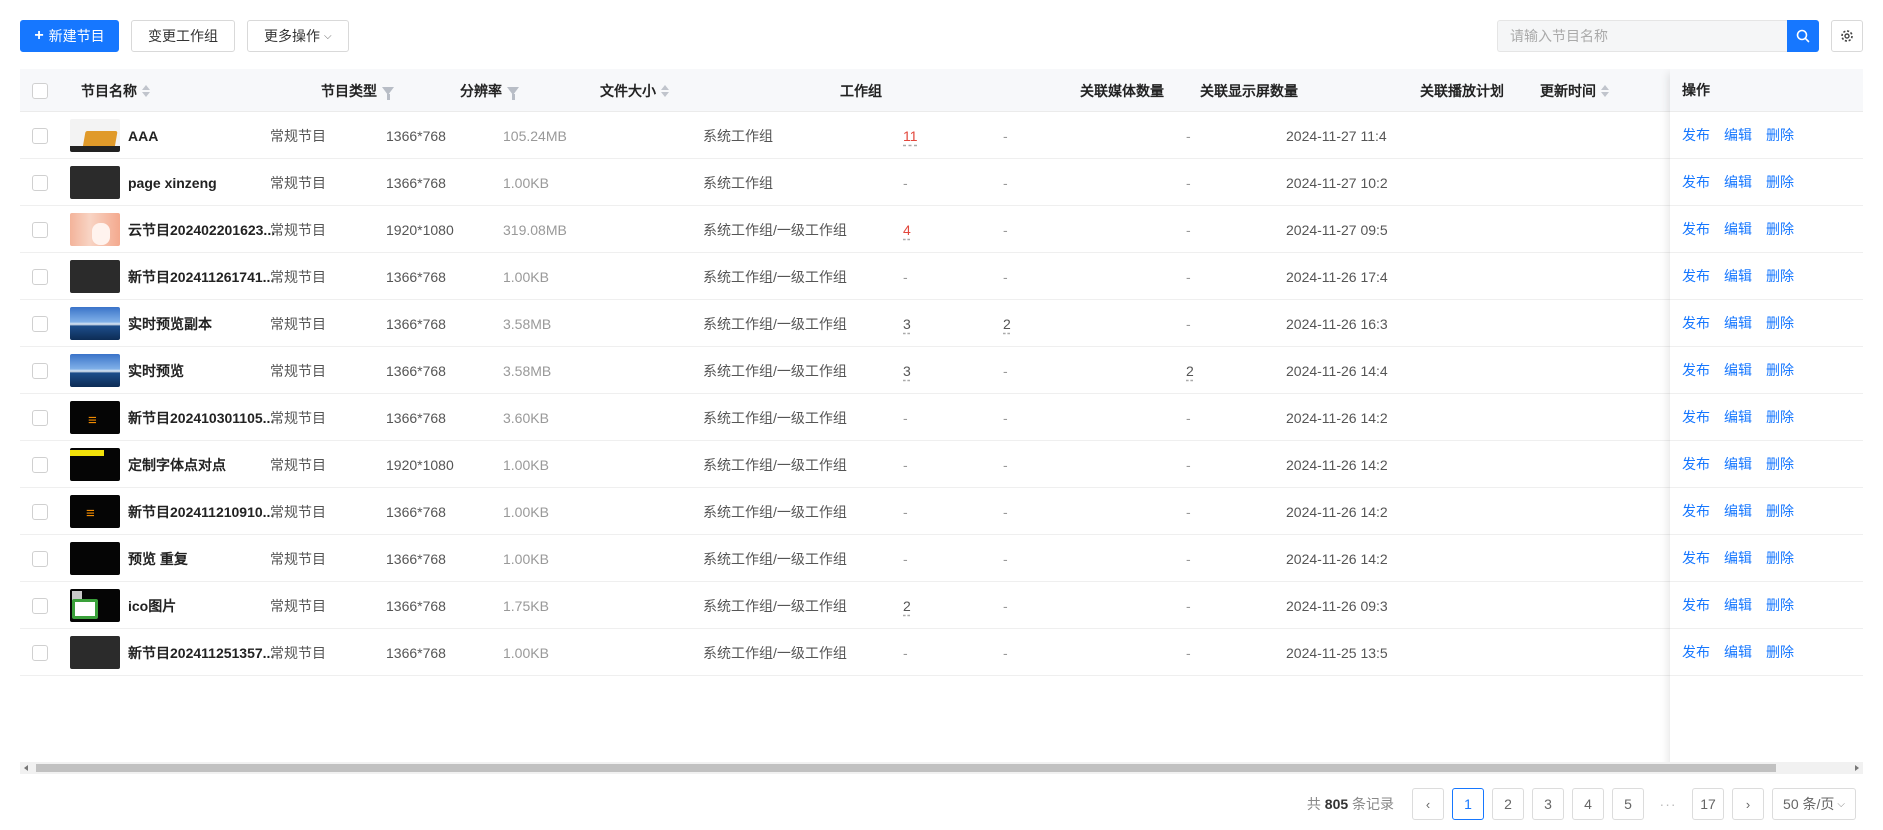 The height and width of the screenshot is (830, 1883). What do you see at coordinates (156, 370) in the screenshot?
I see `program-name-cell: 实时预览` at bounding box center [156, 370].